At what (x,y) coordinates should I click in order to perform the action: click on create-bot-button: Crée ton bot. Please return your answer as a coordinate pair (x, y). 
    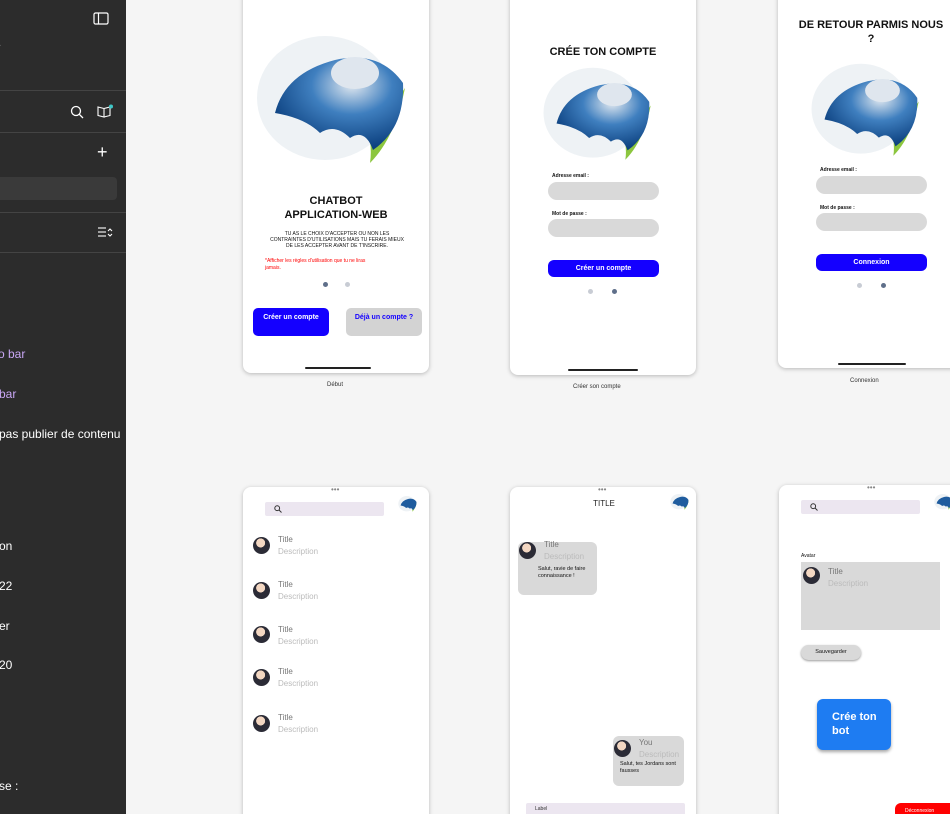
    Looking at the image, I should click on (854, 724).